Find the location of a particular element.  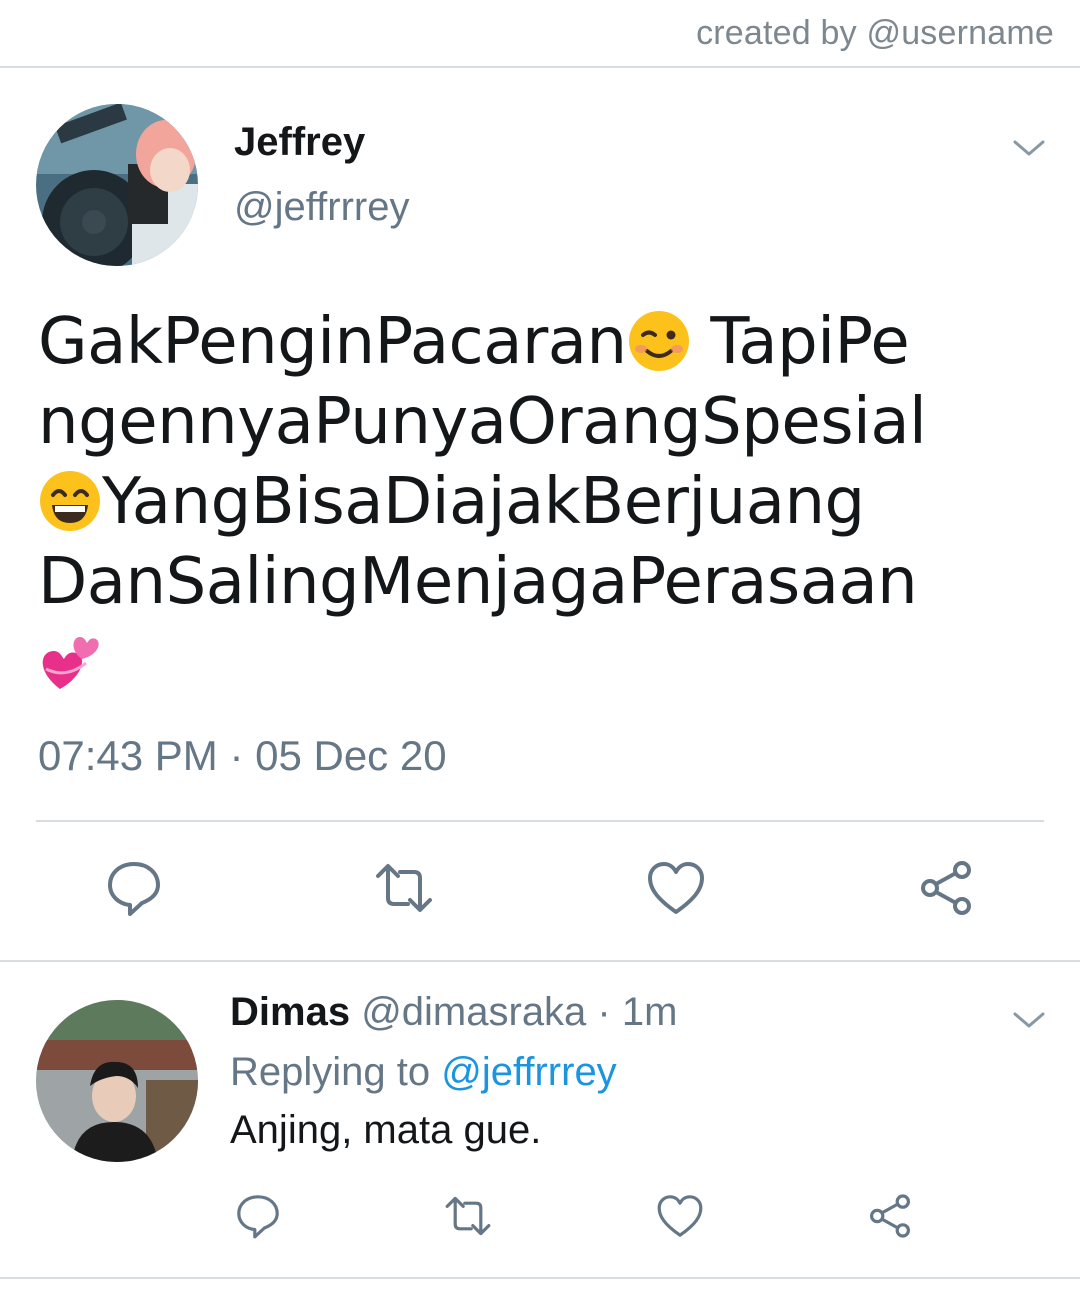

section-divider is located at coordinates (540, 961).